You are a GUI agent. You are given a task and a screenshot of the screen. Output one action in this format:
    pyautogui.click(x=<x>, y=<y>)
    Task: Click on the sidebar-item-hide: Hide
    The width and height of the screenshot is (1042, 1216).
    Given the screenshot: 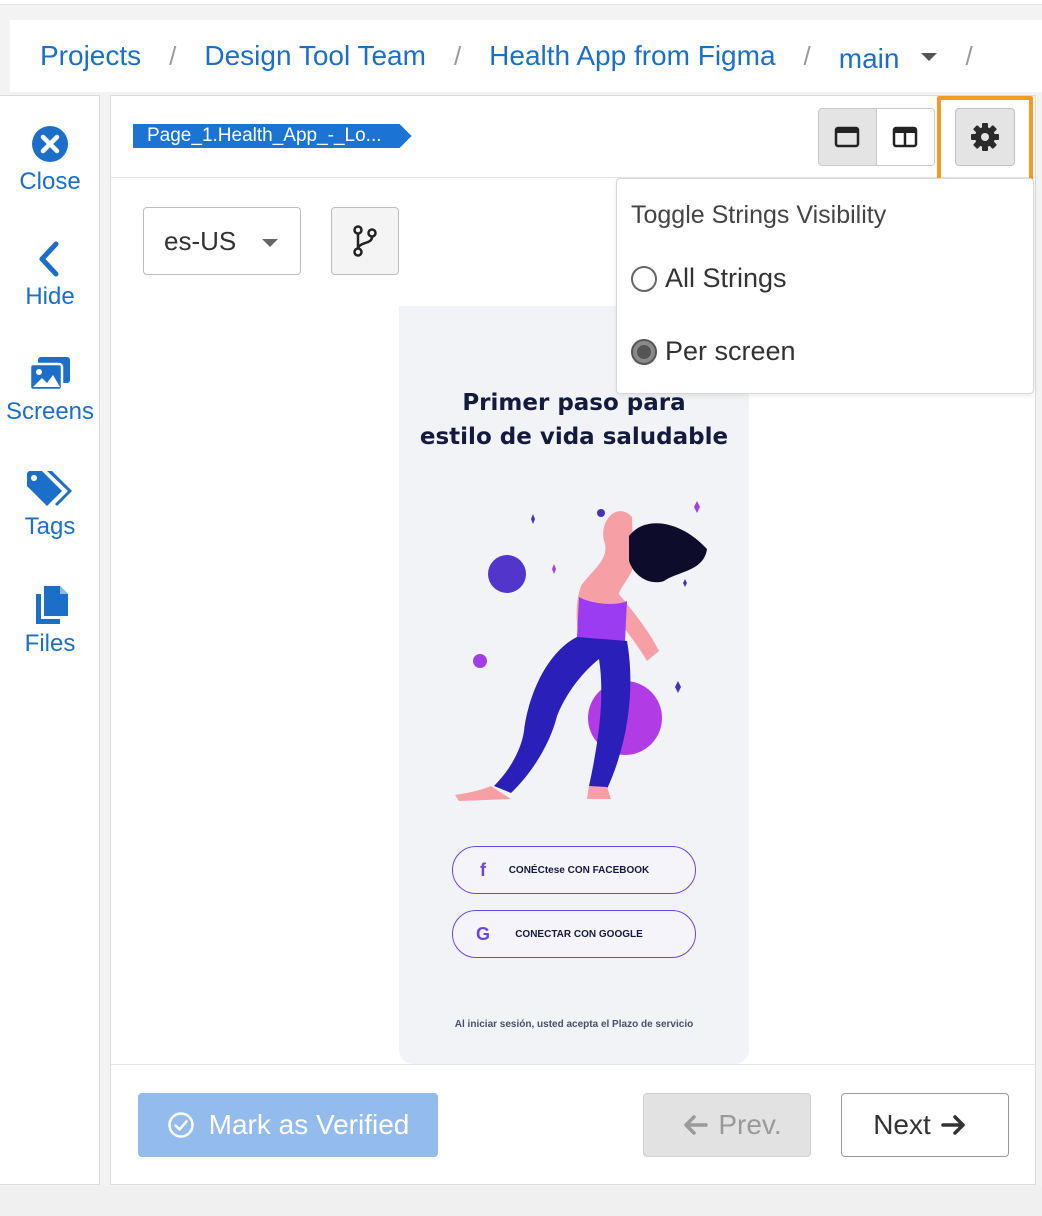 What is the action you would take?
    pyautogui.click(x=50, y=275)
    